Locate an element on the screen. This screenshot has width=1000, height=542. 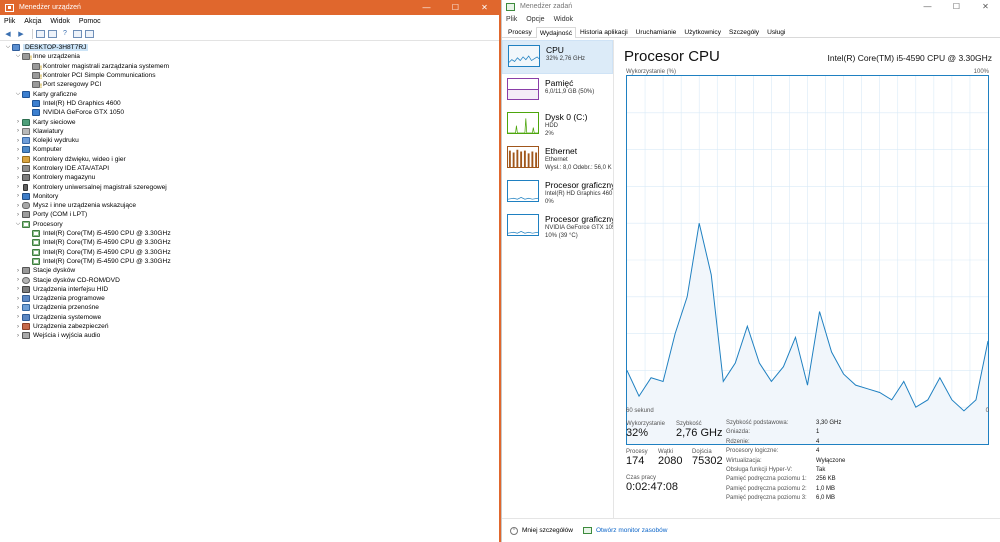
tree-node: Port szeregowy PCI is located at coordinates (249, 85).